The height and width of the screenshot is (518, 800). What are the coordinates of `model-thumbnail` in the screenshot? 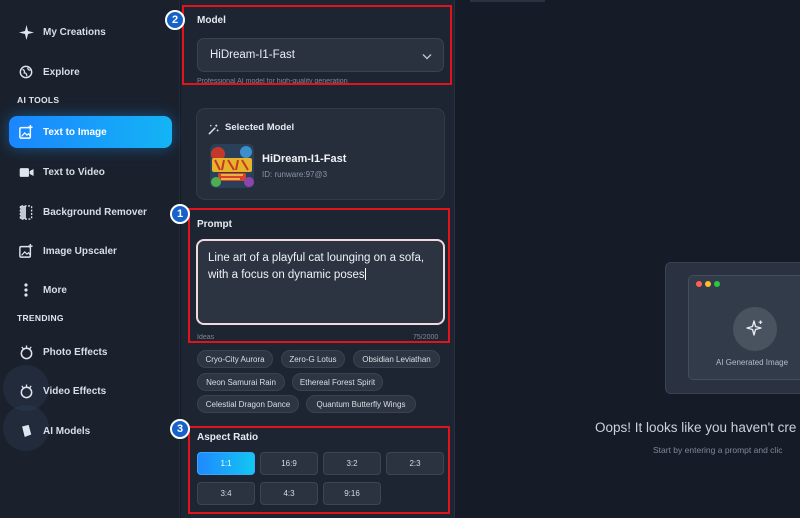 It's located at (232, 166).